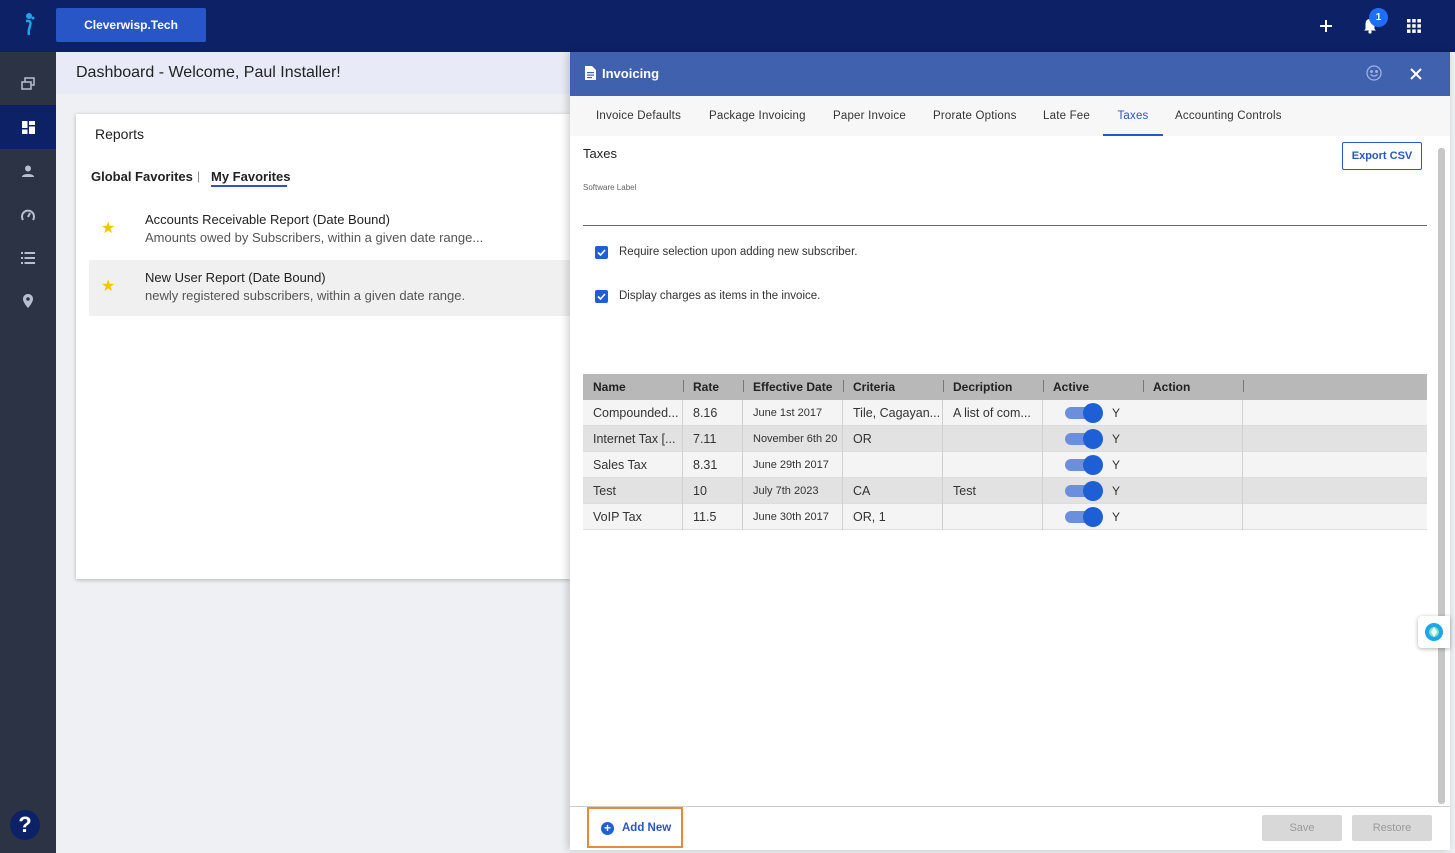  What do you see at coordinates (1382, 156) in the screenshot?
I see `export-csv-button: Export CSV` at bounding box center [1382, 156].